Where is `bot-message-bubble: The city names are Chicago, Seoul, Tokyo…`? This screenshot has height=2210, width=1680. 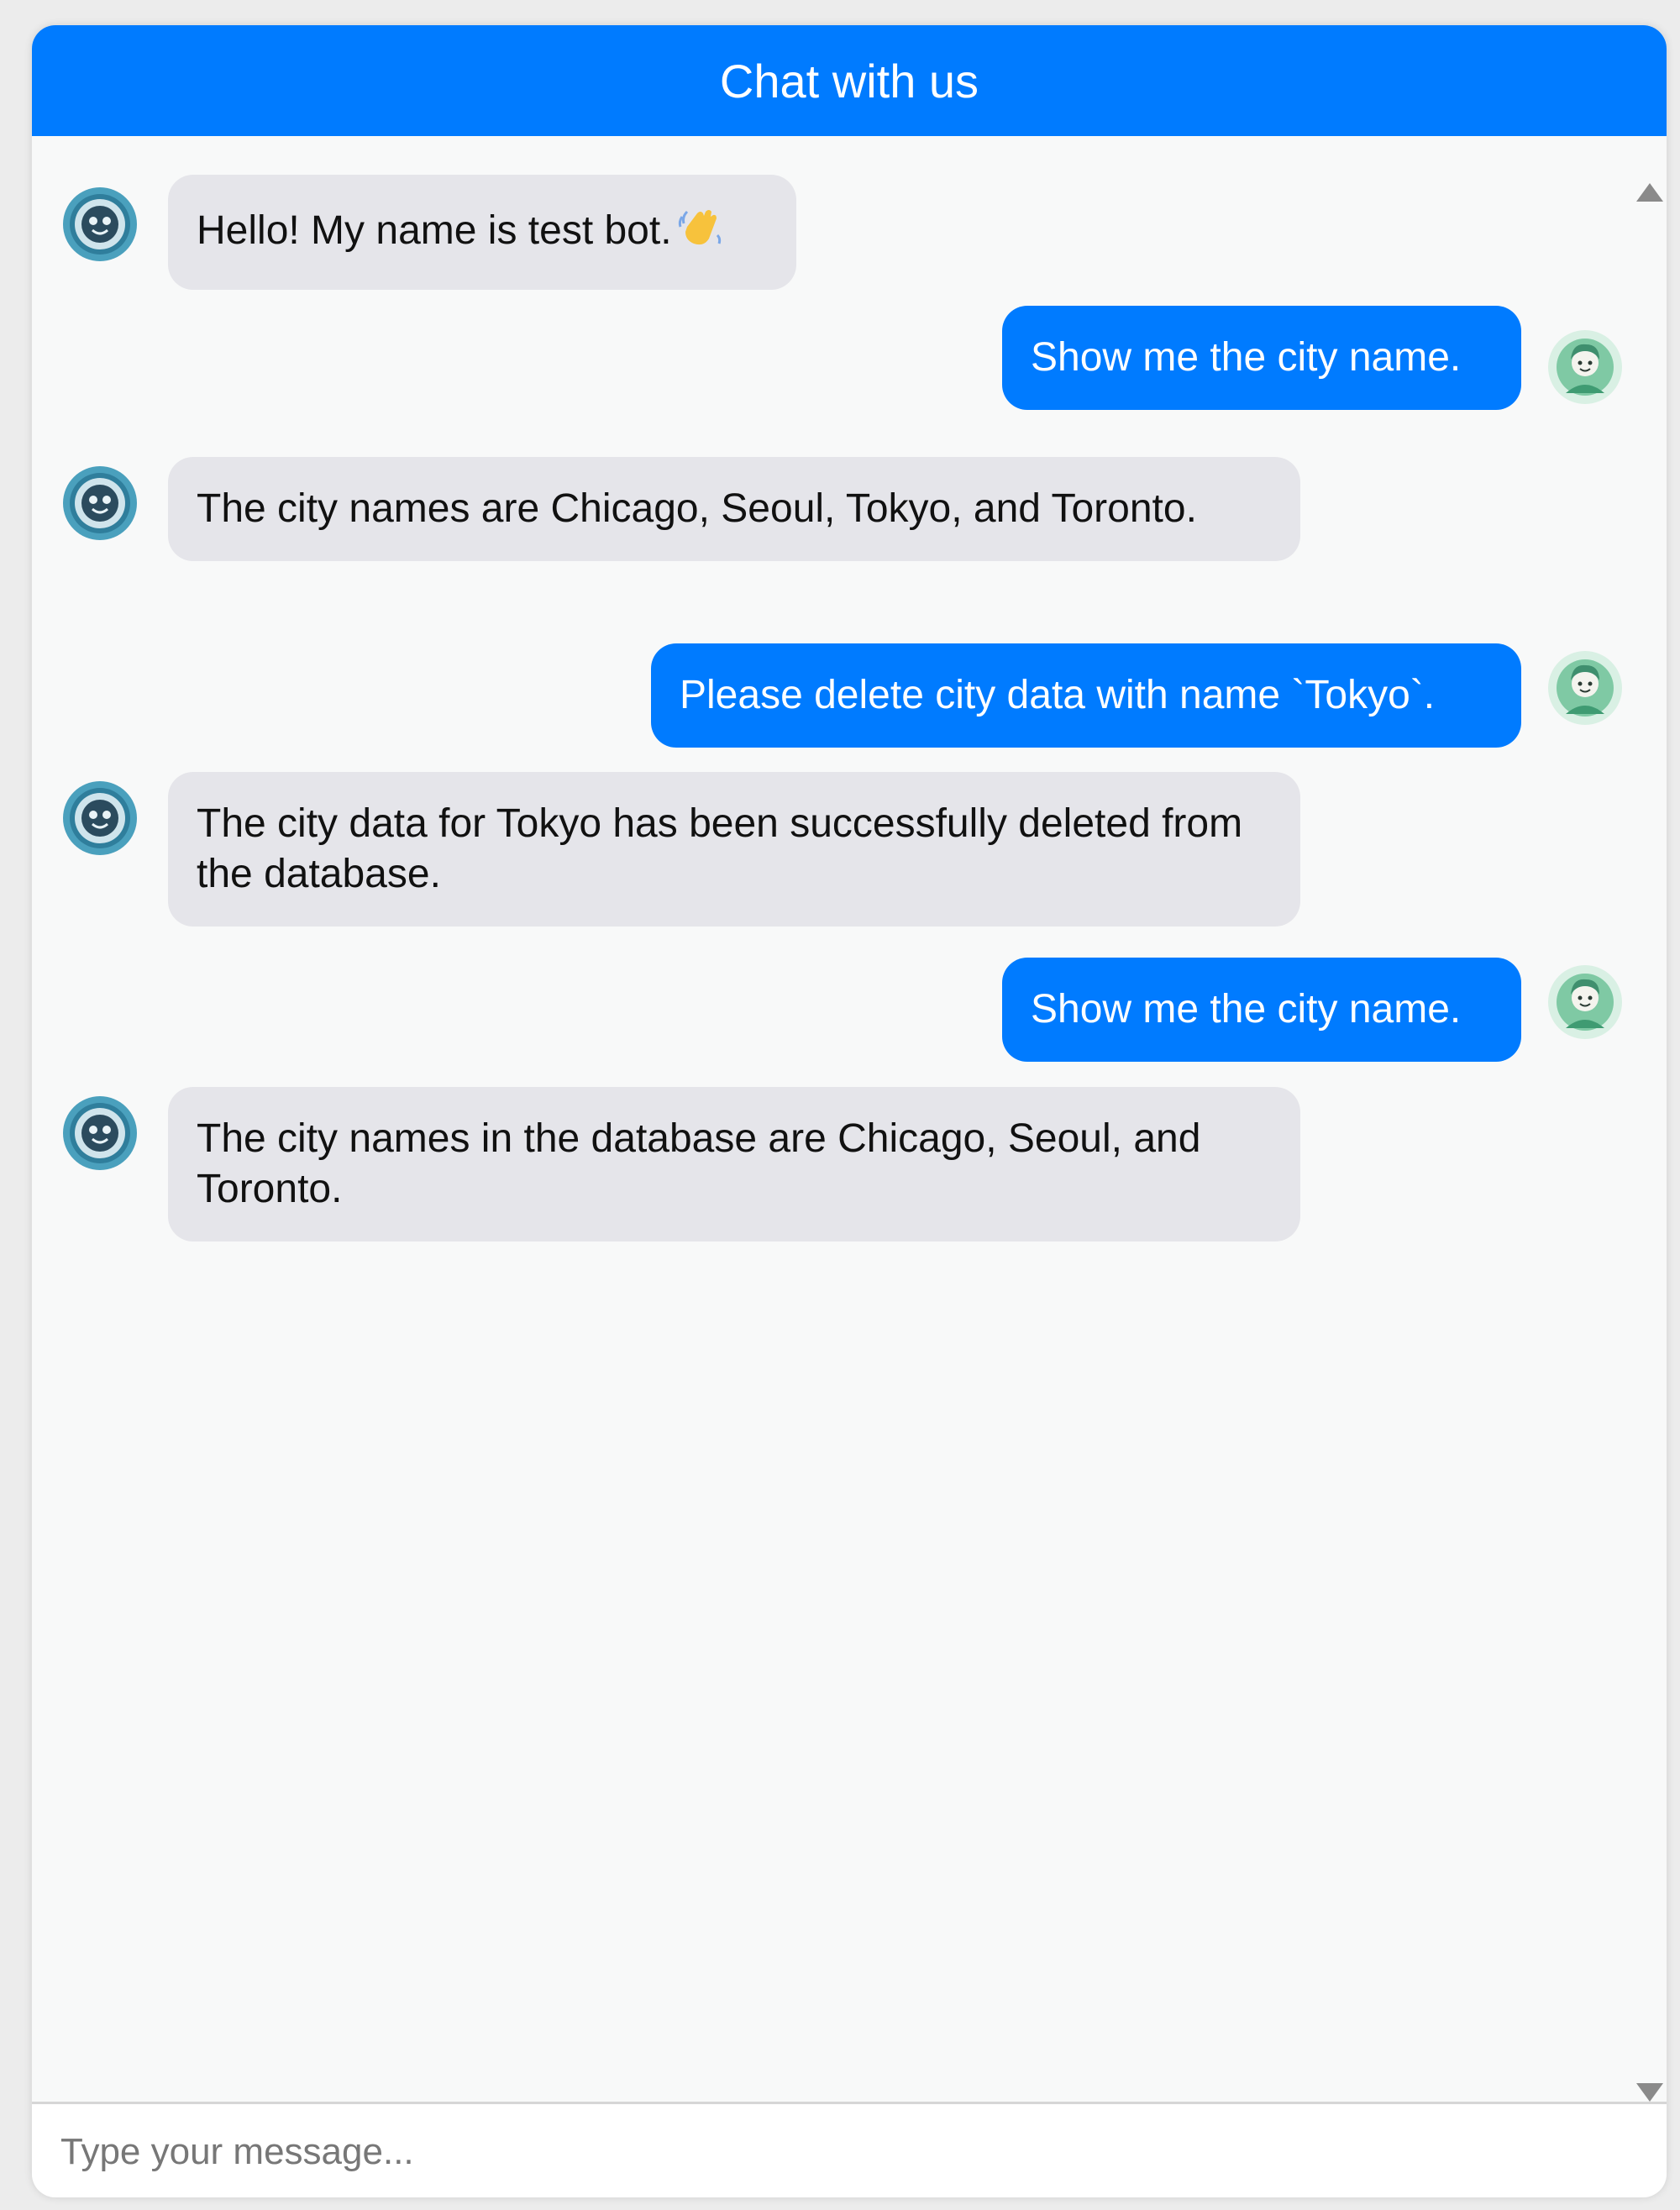 bot-message-bubble: The city names are Chicago, Seoul, Tokyo… is located at coordinates (734, 509).